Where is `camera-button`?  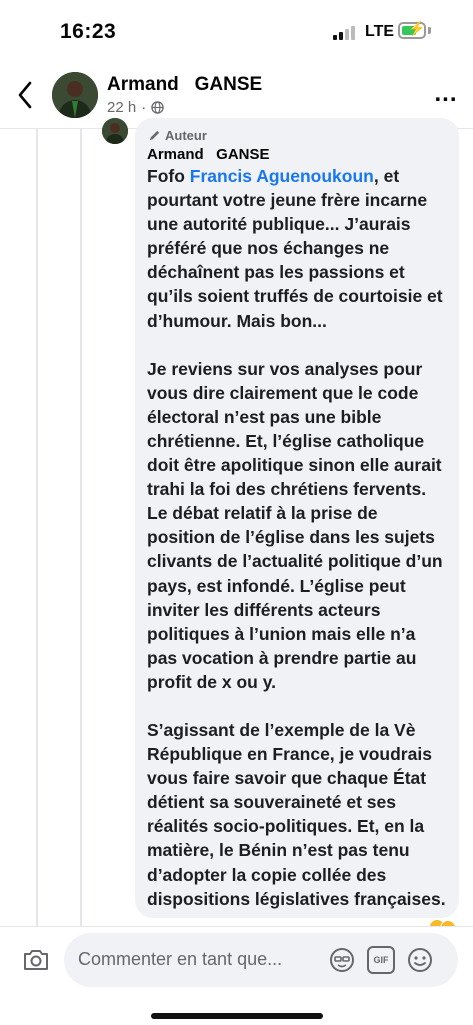 camera-button is located at coordinates (36, 960).